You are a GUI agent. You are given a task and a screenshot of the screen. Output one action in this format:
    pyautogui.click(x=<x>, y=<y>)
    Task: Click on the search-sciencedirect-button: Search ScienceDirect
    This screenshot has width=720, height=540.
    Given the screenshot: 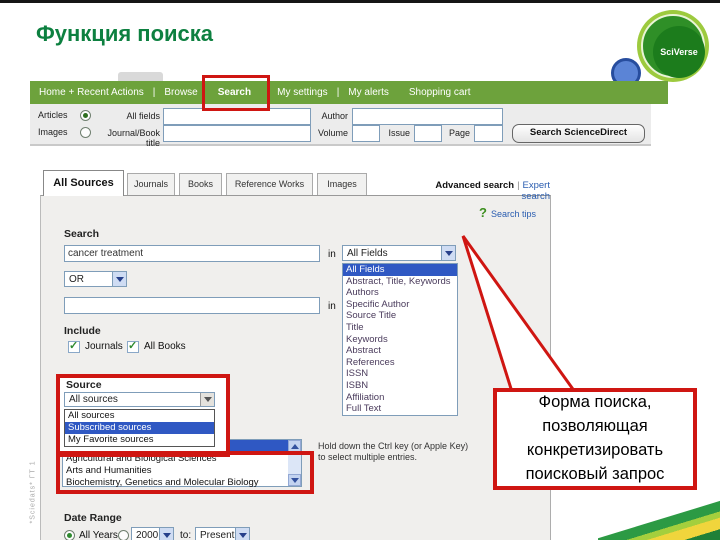 What is the action you would take?
    pyautogui.click(x=578, y=133)
    